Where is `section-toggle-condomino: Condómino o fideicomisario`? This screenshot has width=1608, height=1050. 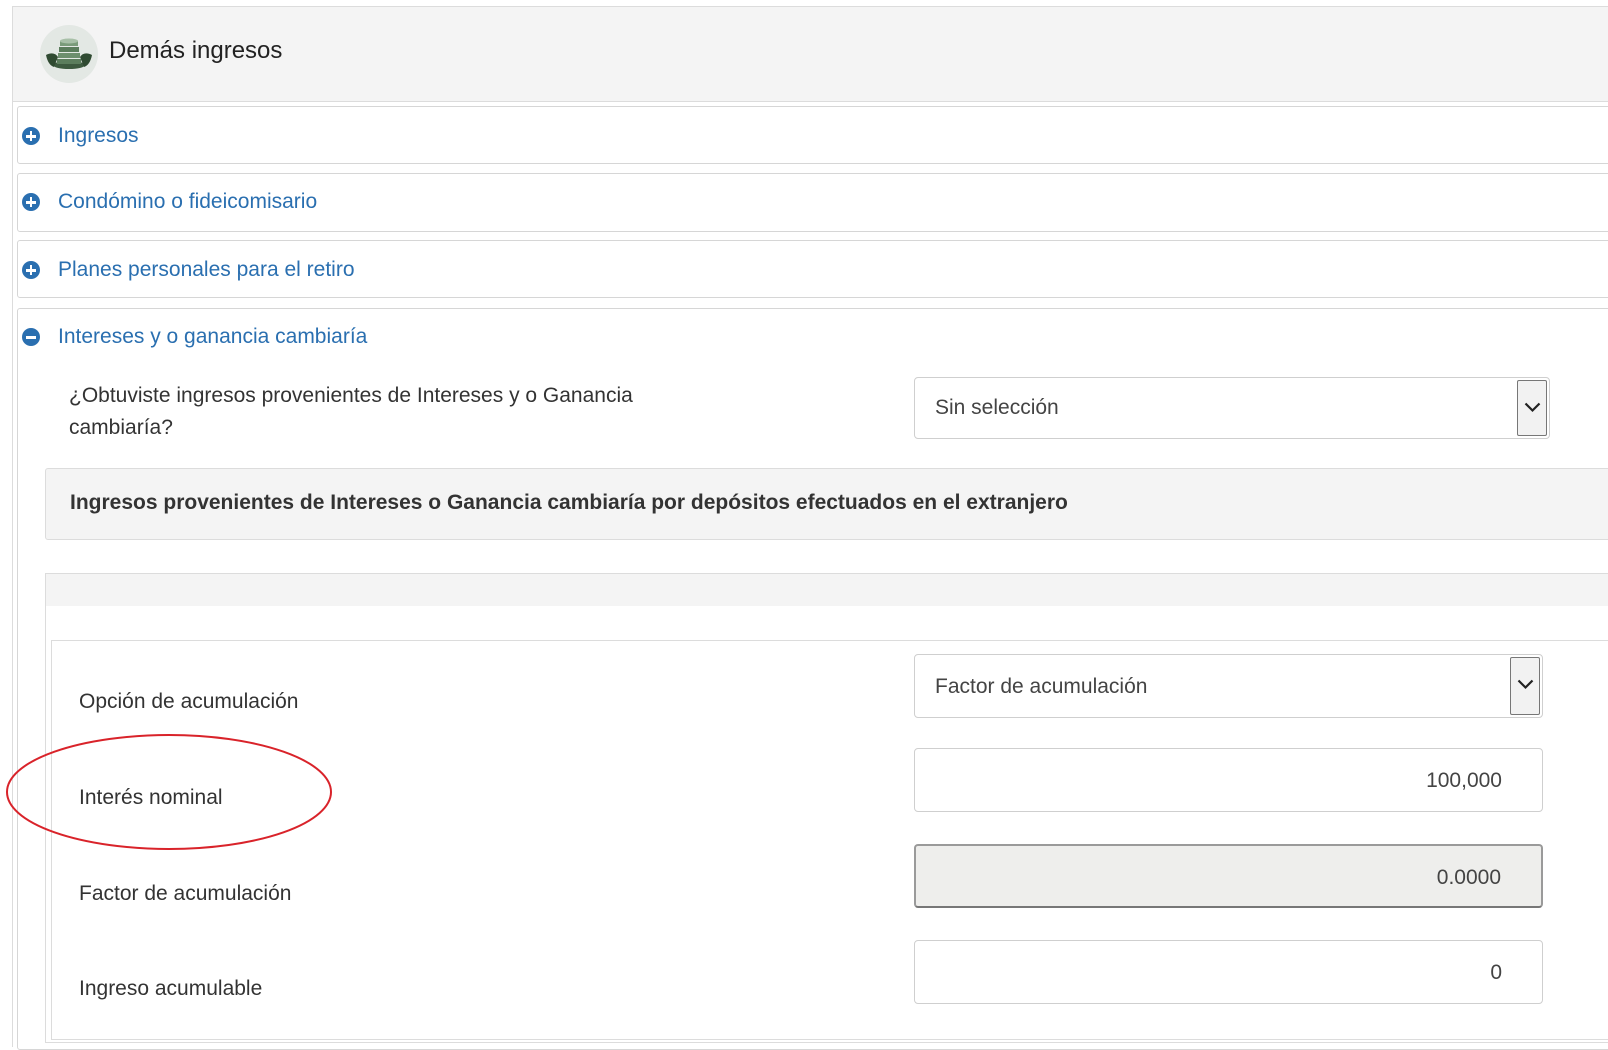 section-toggle-condomino: Condómino o fideicomisario is located at coordinates (169, 202).